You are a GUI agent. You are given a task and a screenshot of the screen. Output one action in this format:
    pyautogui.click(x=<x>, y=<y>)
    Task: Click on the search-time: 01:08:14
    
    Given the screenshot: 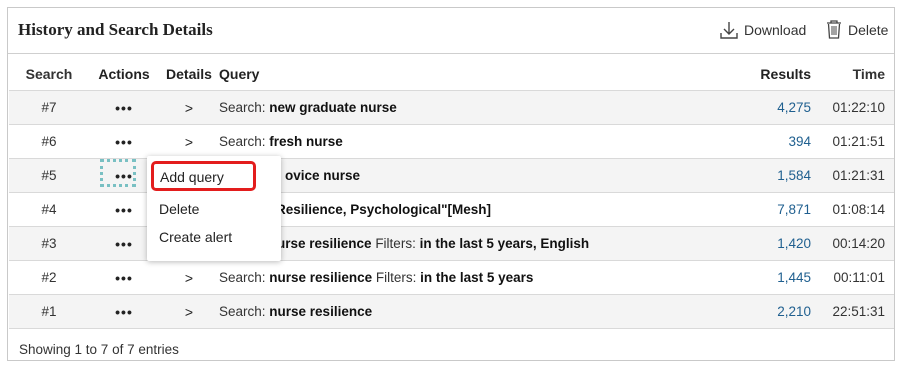 What is the action you would take?
    pyautogui.click(x=859, y=209)
    